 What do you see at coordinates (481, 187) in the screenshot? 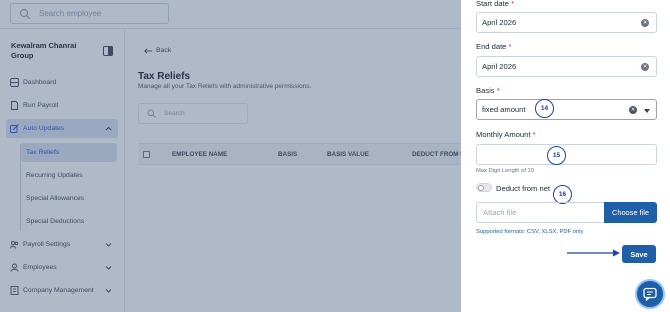
I see `toggle-knob` at bounding box center [481, 187].